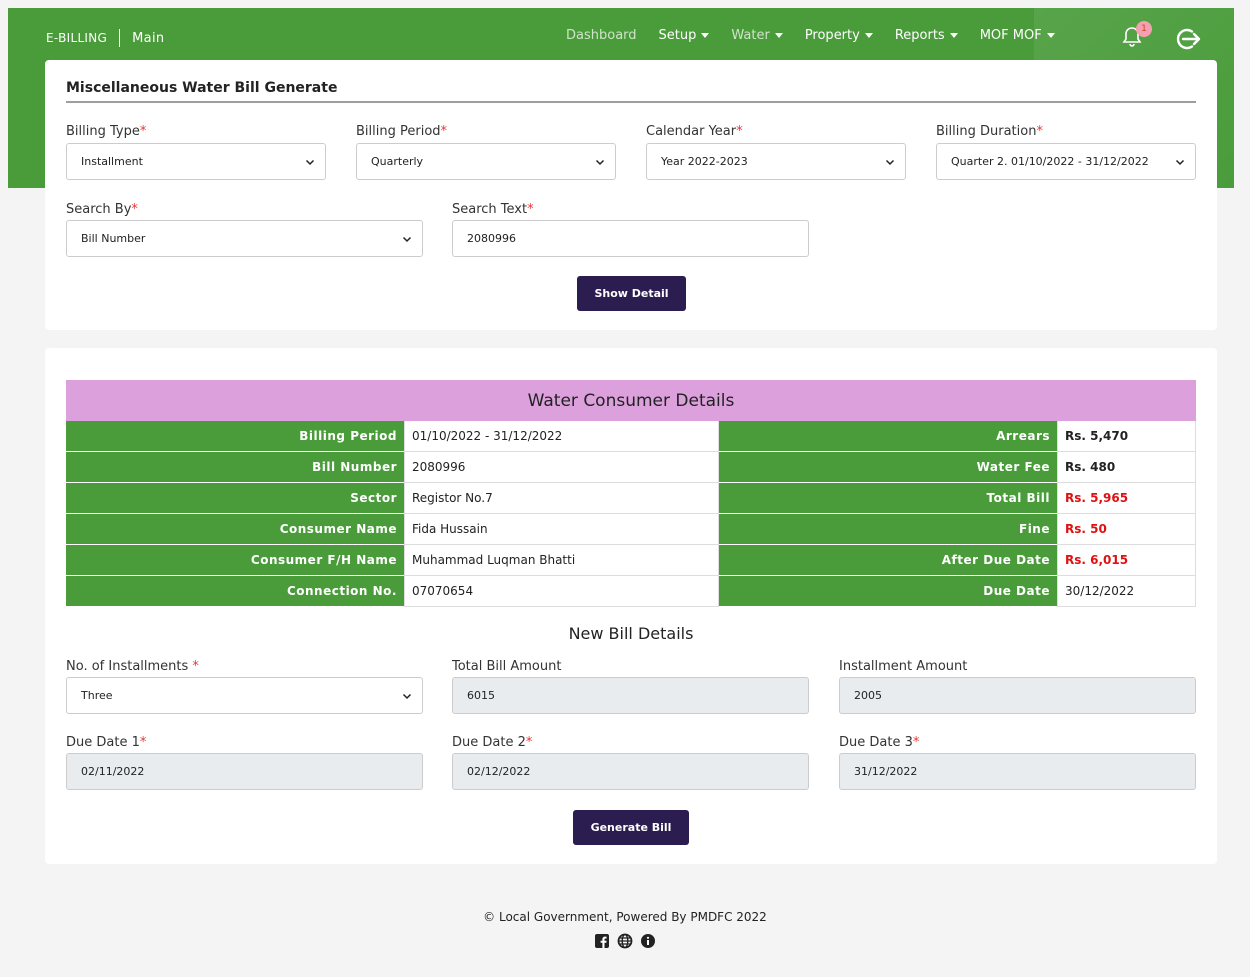  What do you see at coordinates (631, 102) in the screenshot?
I see `title-divider` at bounding box center [631, 102].